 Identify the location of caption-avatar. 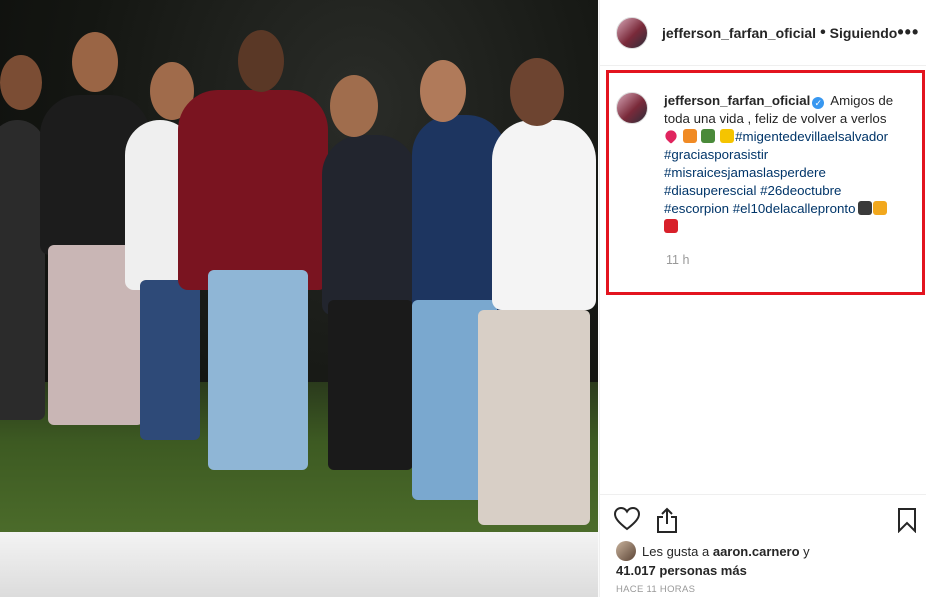
(632, 108).